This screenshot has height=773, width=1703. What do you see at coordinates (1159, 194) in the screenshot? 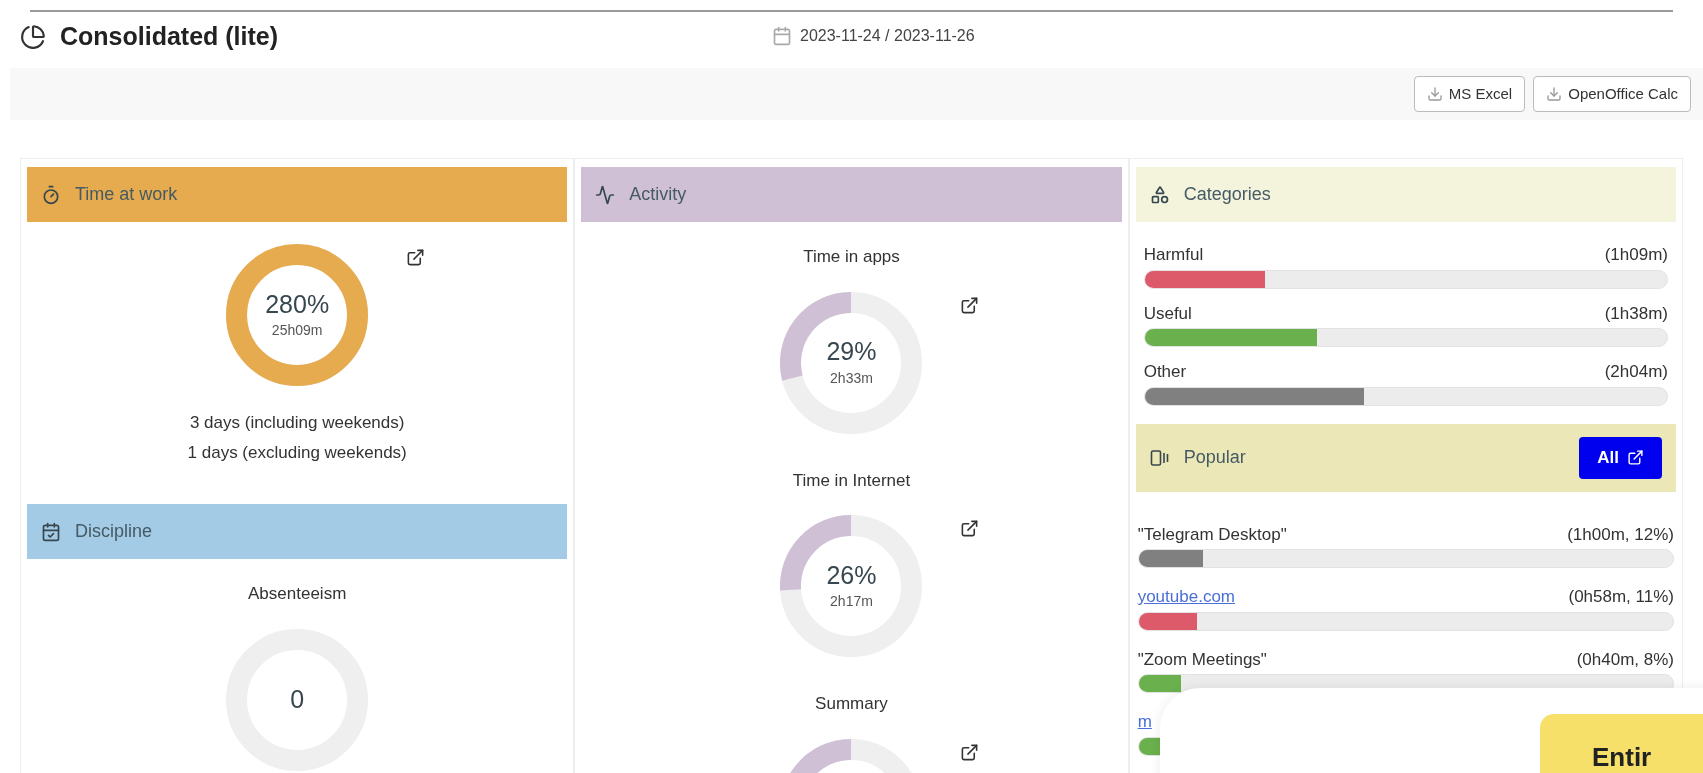
I see `shapes-icon` at bounding box center [1159, 194].